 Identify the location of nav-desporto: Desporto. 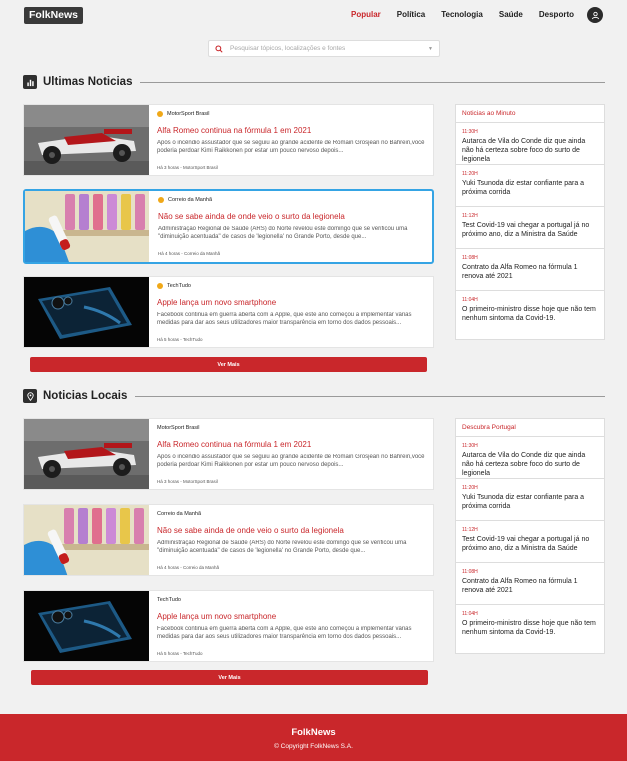
(556, 14).